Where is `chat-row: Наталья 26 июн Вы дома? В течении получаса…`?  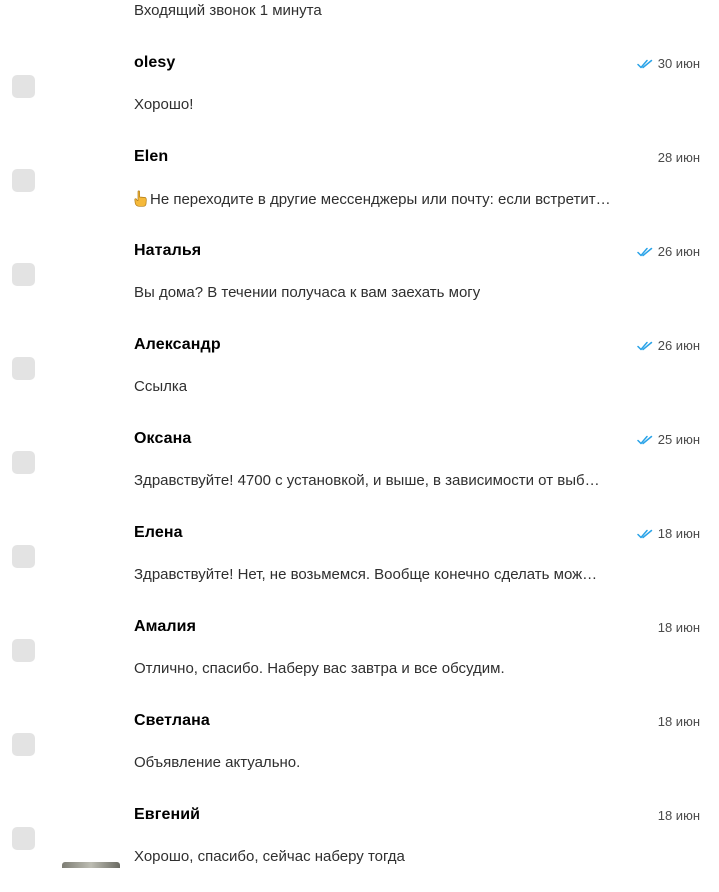 chat-row: Наталья 26 июн Вы дома? В течении получаса… is located at coordinates (359, 281).